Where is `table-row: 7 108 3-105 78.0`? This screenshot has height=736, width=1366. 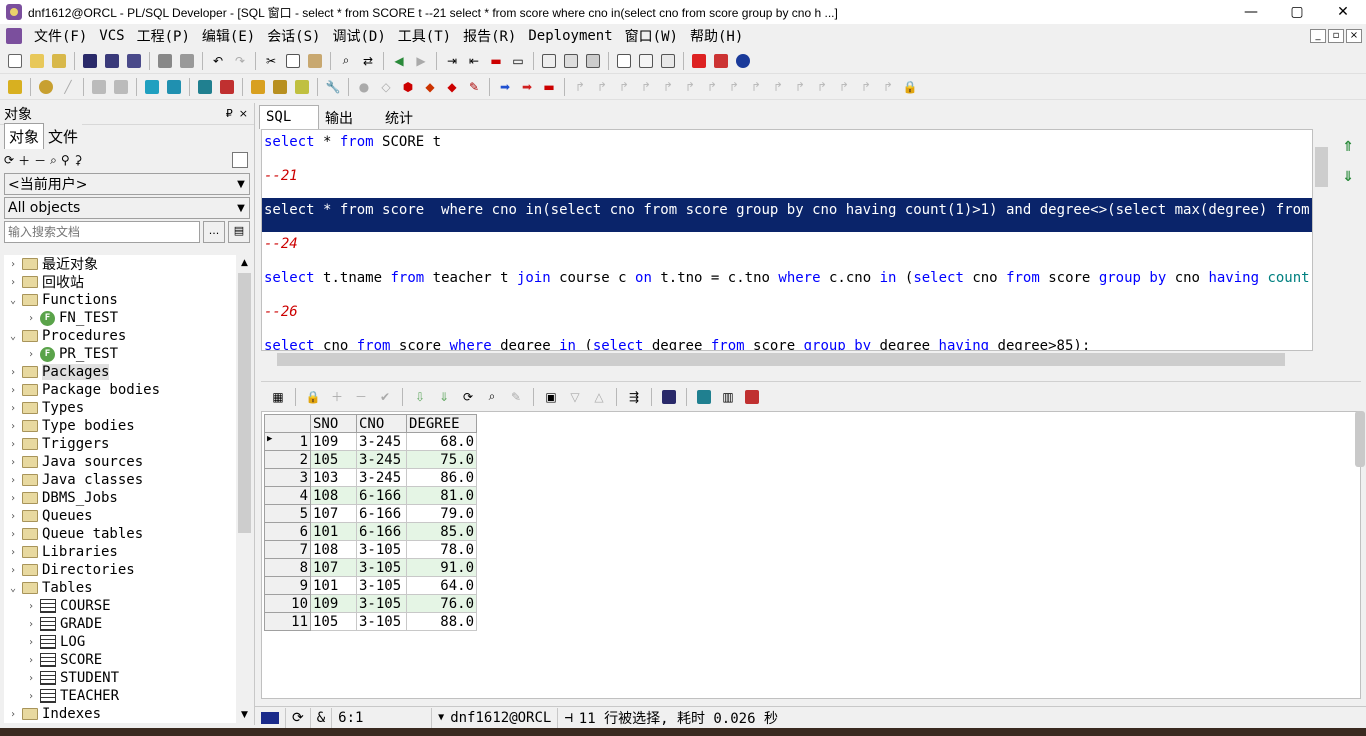 table-row: 7 108 3-105 78.0 is located at coordinates (370, 549).